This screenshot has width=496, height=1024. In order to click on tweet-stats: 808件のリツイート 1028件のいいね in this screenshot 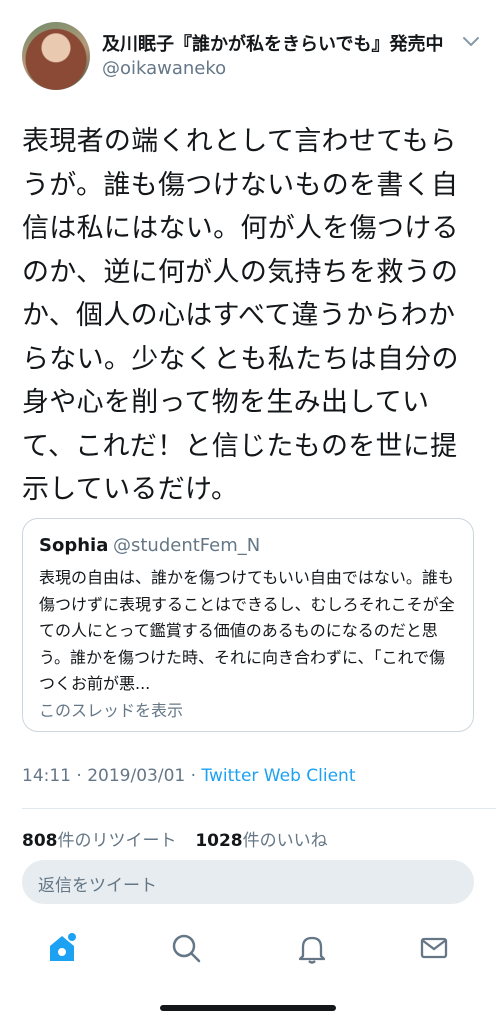, I will do `click(175, 838)`.